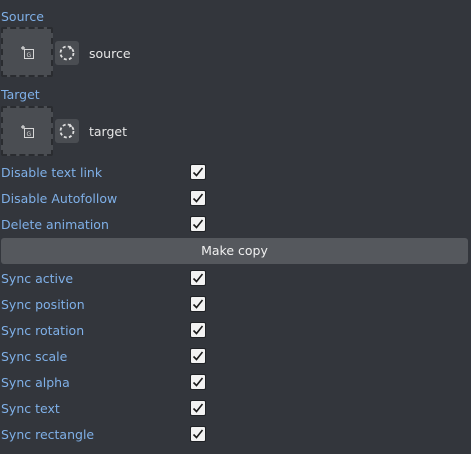  I want to click on target-reset-button, so click(67, 131).